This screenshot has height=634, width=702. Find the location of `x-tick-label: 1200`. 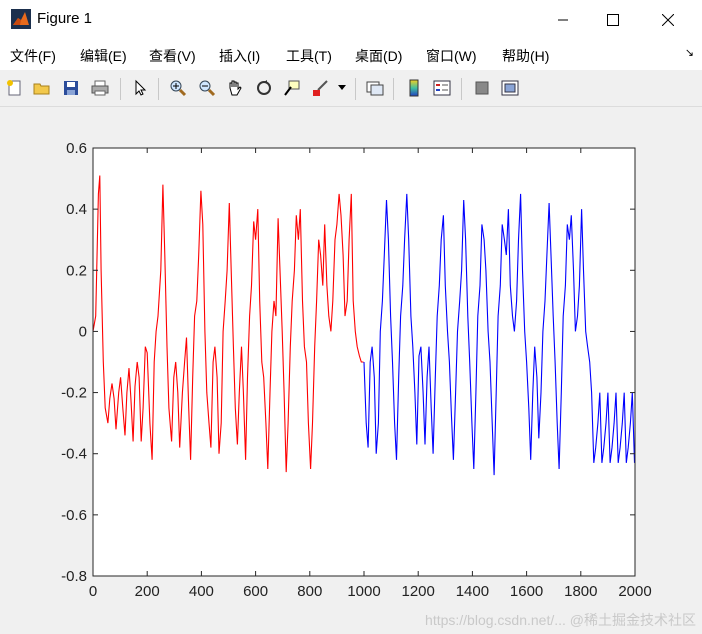

x-tick-label: 1200 is located at coordinates (418, 591).